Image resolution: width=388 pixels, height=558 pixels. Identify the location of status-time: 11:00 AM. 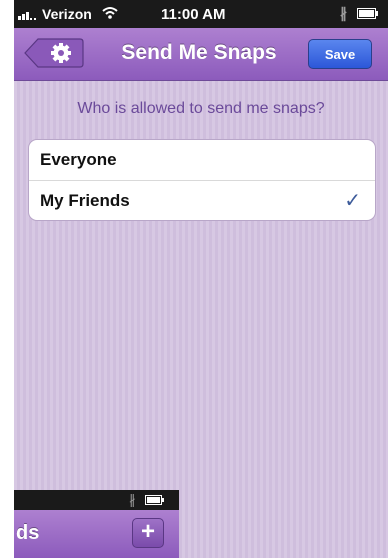
(193, 14).